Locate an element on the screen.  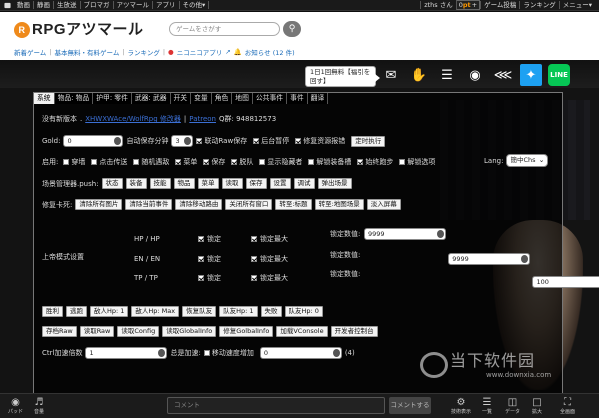
devtools-button: 开发者控制台 is located at coordinates (354, 331).